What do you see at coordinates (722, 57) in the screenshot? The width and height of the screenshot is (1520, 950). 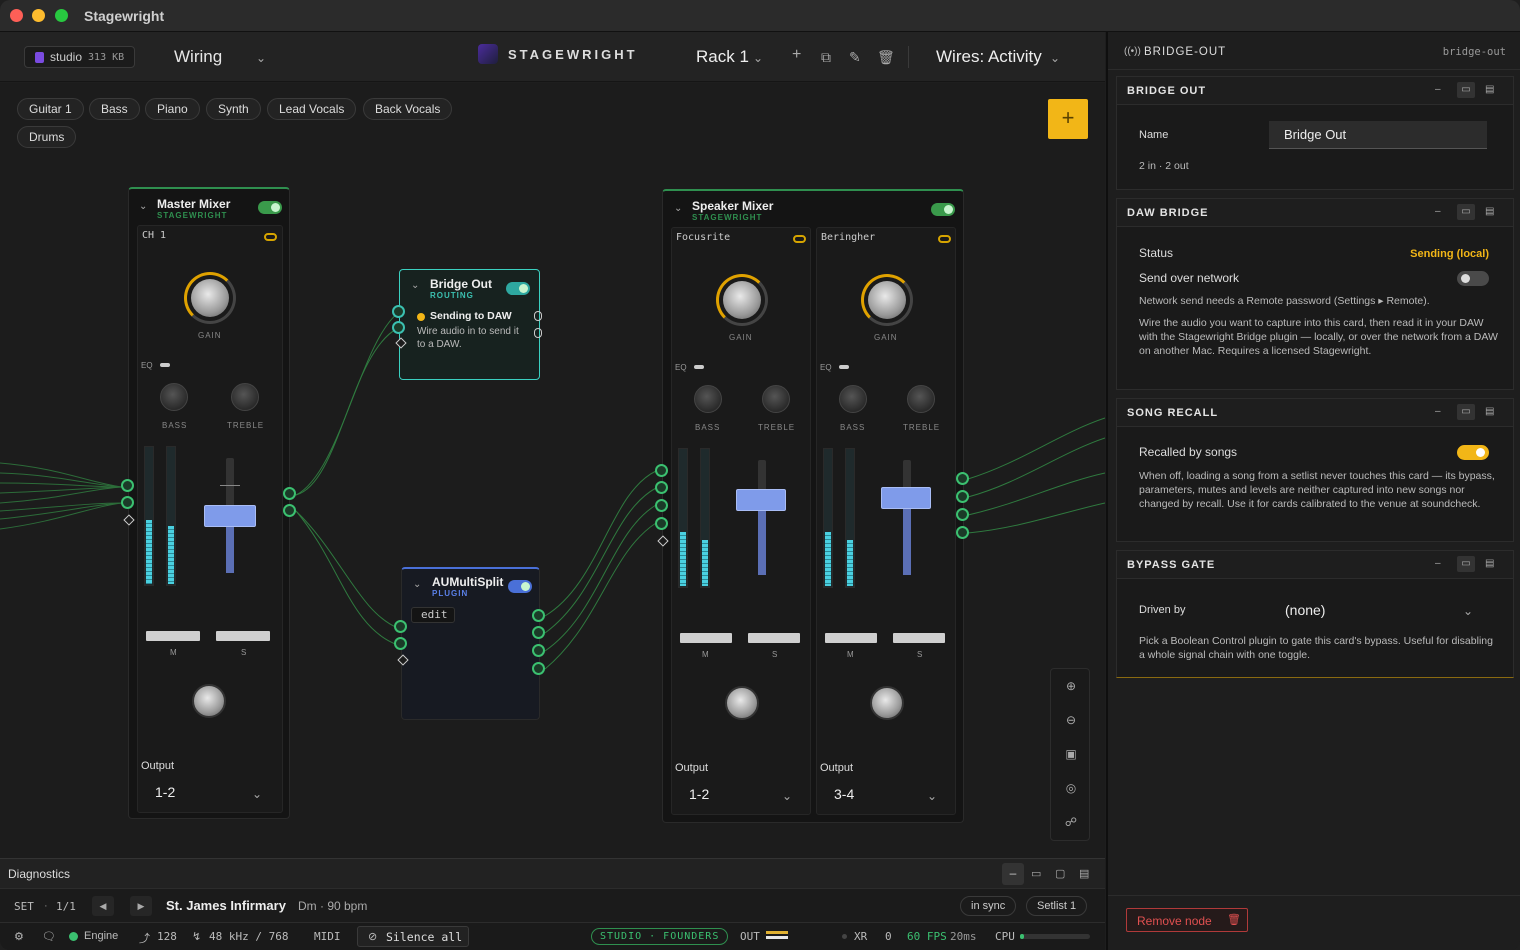 I see `rack-selector: Rack 1` at bounding box center [722, 57].